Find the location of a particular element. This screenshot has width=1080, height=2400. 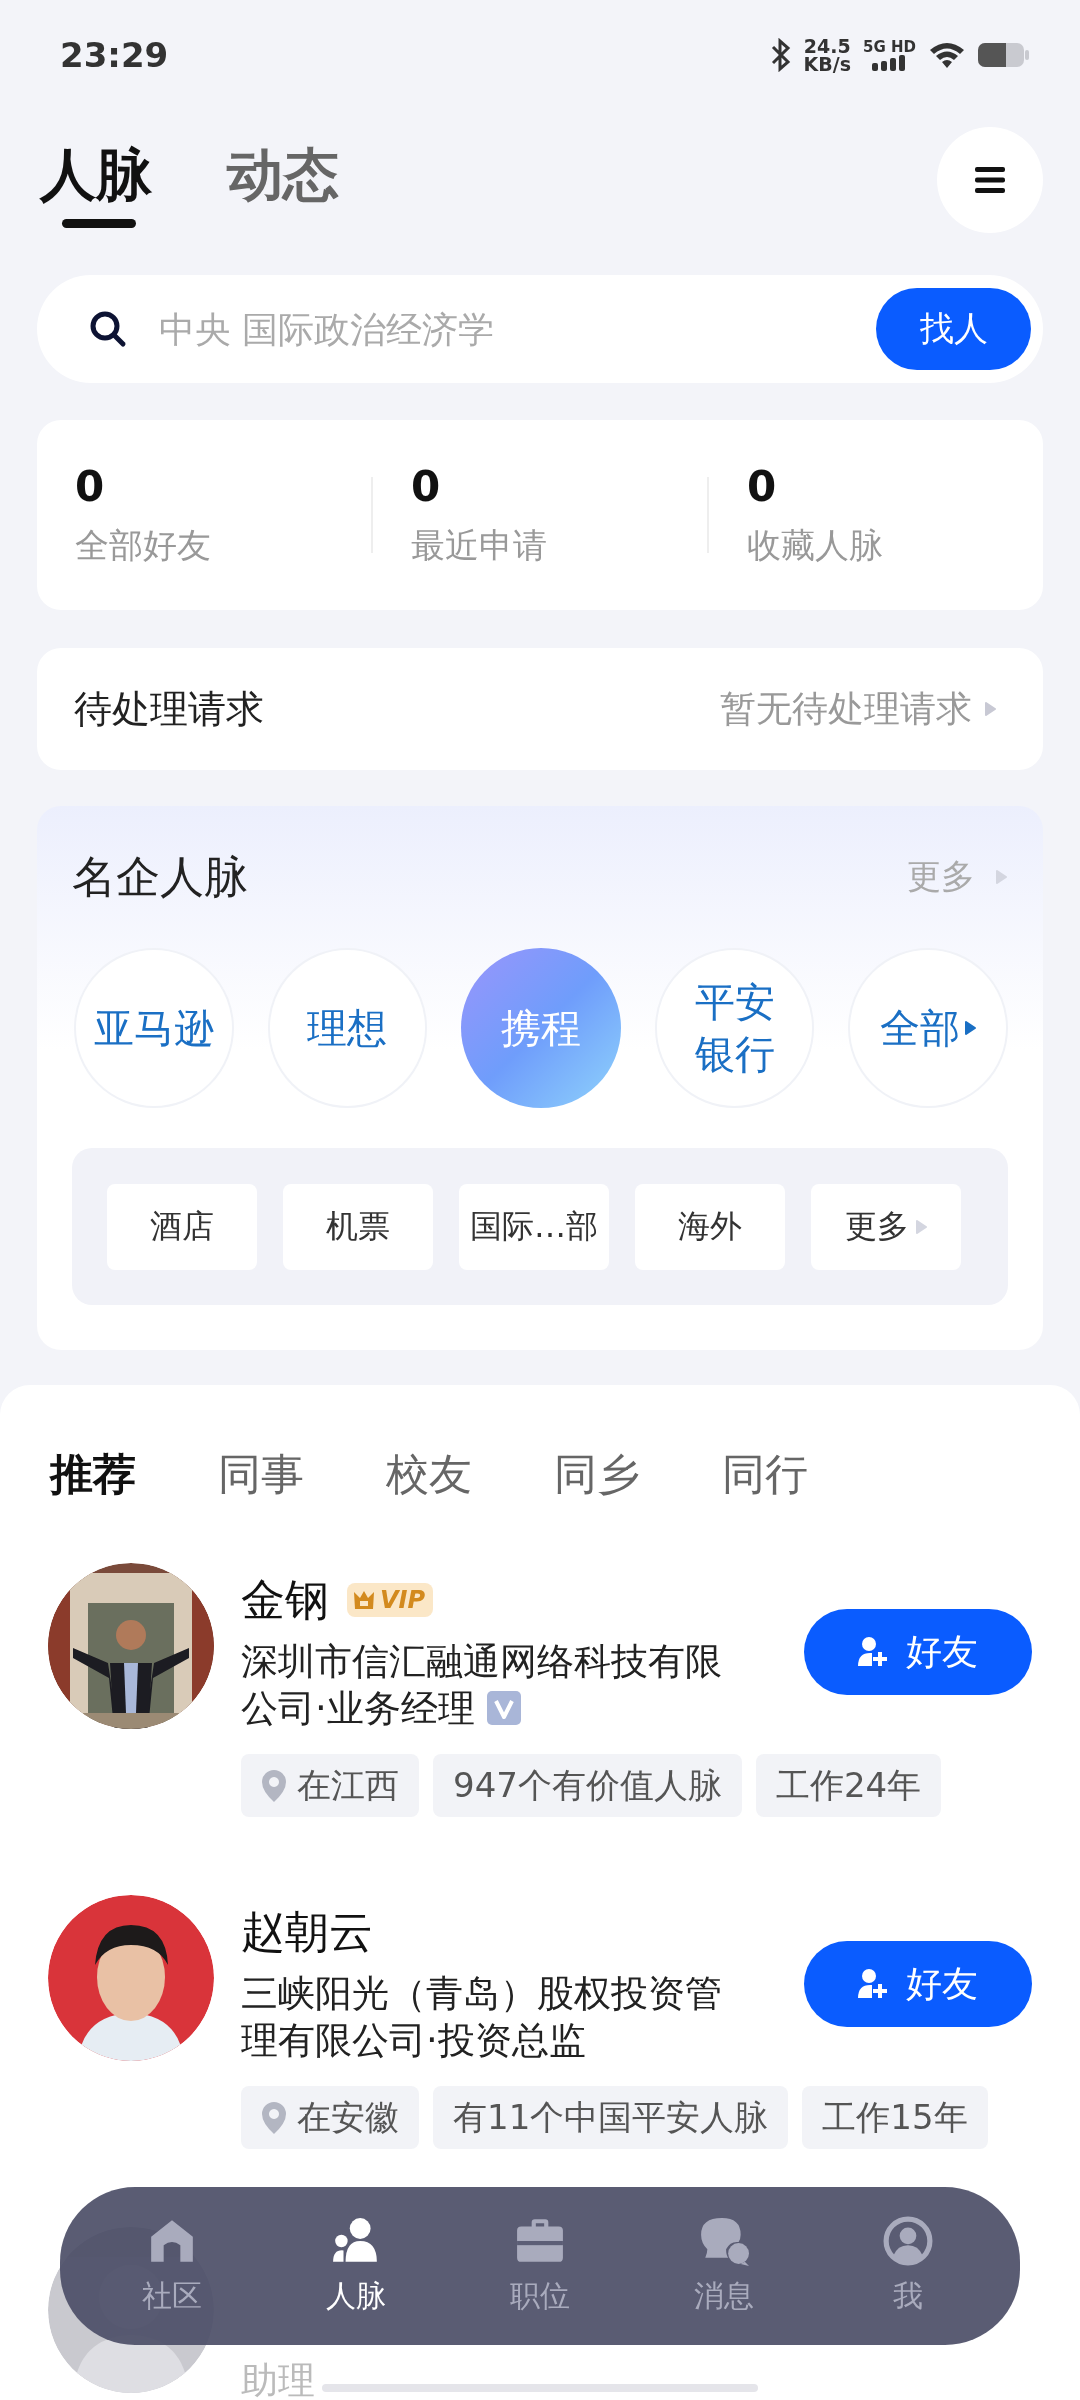

person-name: 赵朝云 is located at coordinates (307, 1931).